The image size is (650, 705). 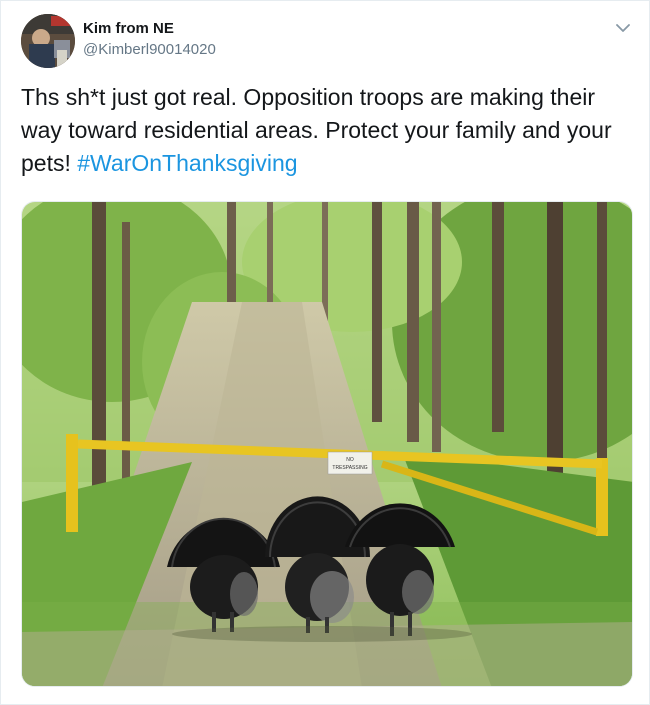 What do you see at coordinates (48, 41) in the screenshot?
I see `avatar` at bounding box center [48, 41].